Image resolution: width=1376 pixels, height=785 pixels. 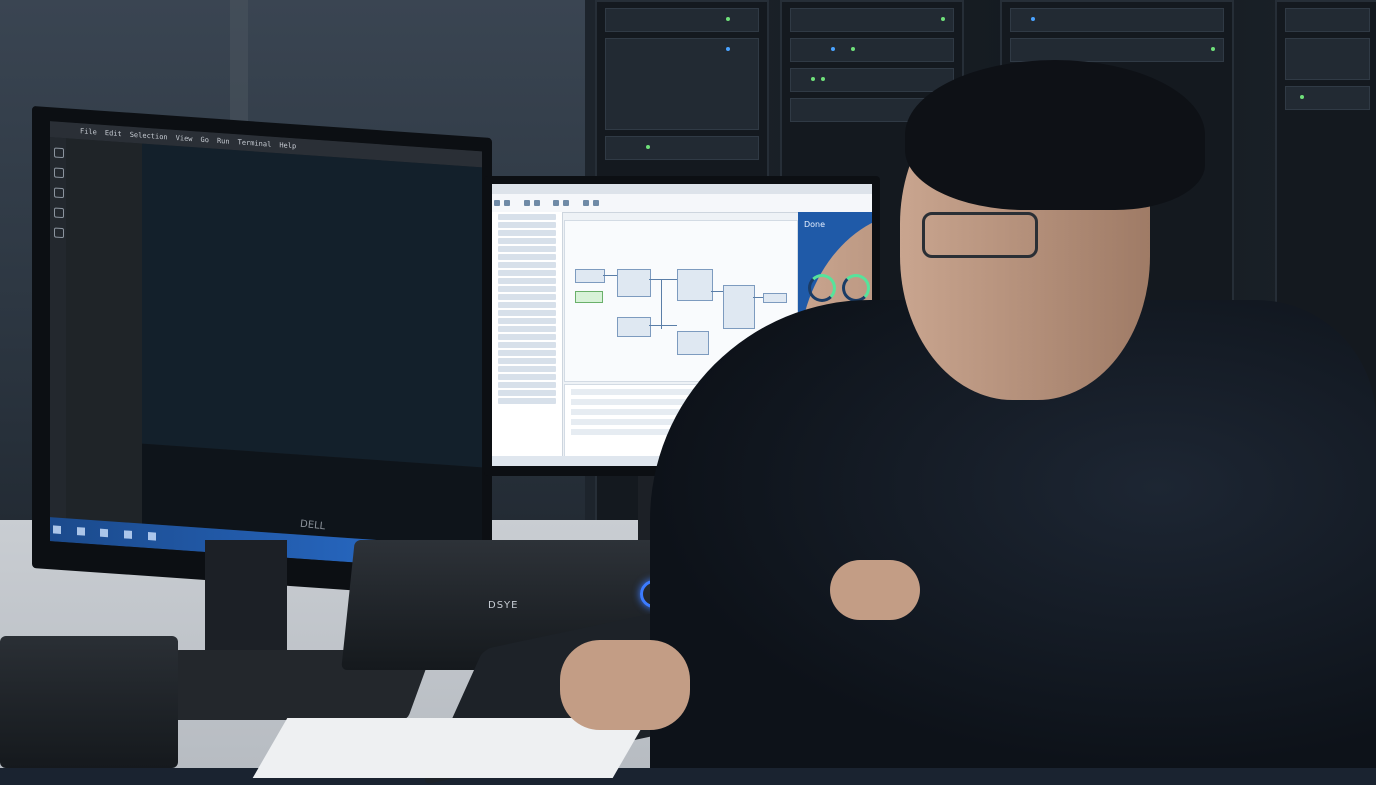 I want to click on window-titlebar, so click(x=682, y=189).